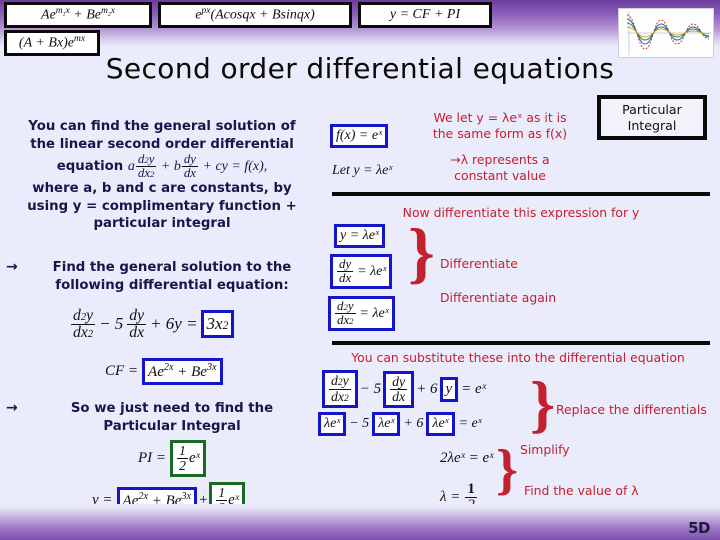  I want to click on chip-text-2: epx(Acosqx + Bsinqx), so click(255, 14).